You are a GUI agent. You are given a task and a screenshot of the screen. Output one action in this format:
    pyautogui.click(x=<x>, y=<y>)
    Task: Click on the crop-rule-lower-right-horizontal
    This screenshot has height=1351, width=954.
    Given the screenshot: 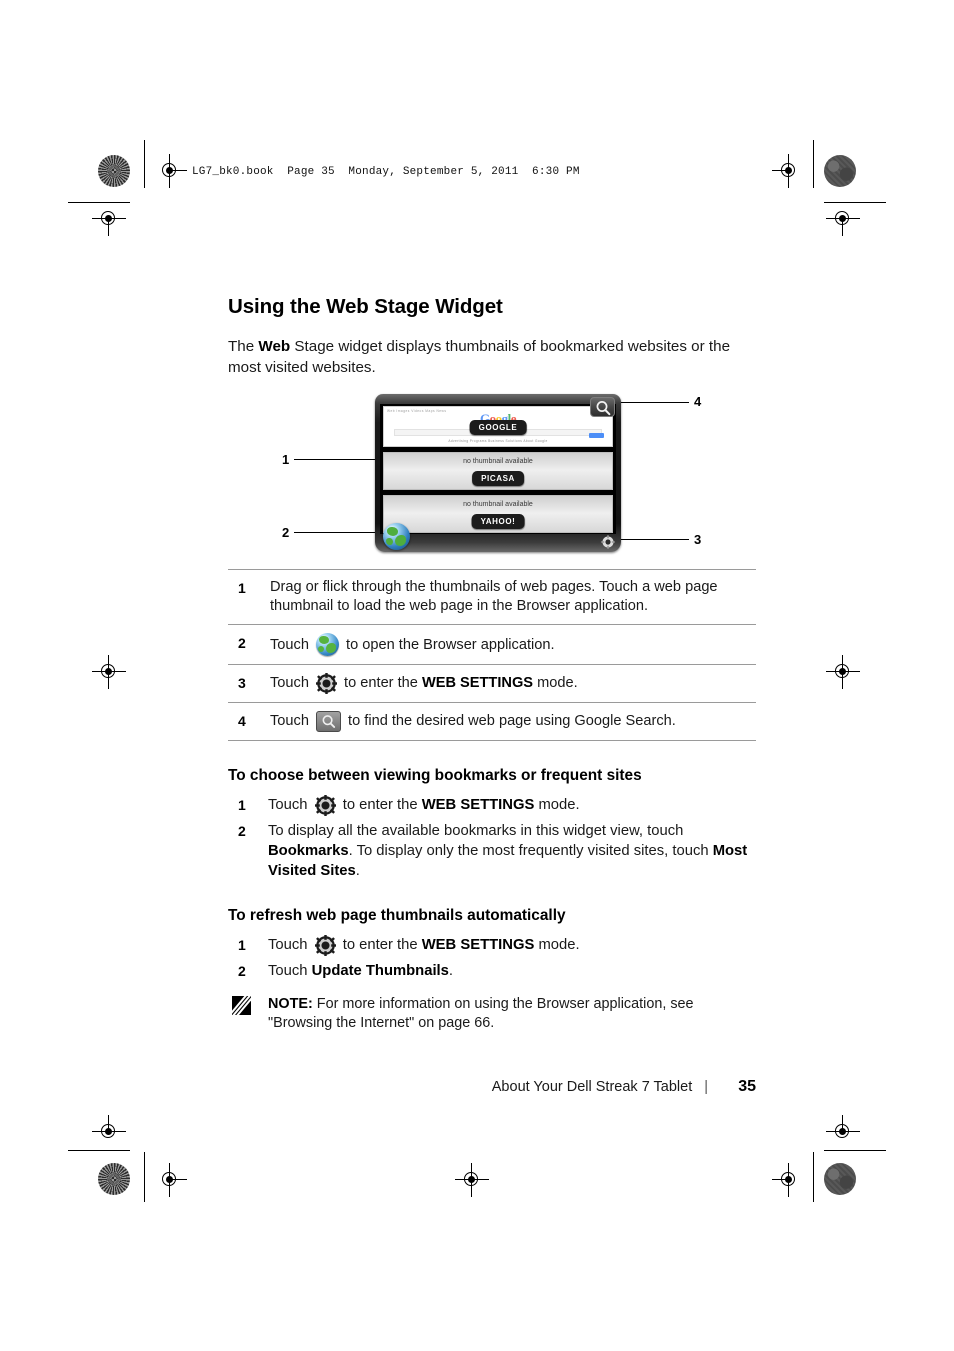 What is the action you would take?
    pyautogui.click(x=855, y=1150)
    